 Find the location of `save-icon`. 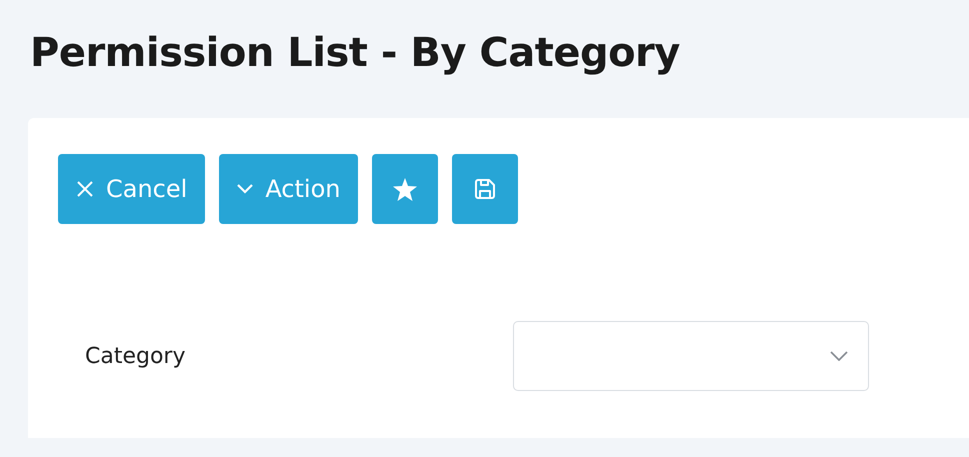

save-icon is located at coordinates (485, 189).